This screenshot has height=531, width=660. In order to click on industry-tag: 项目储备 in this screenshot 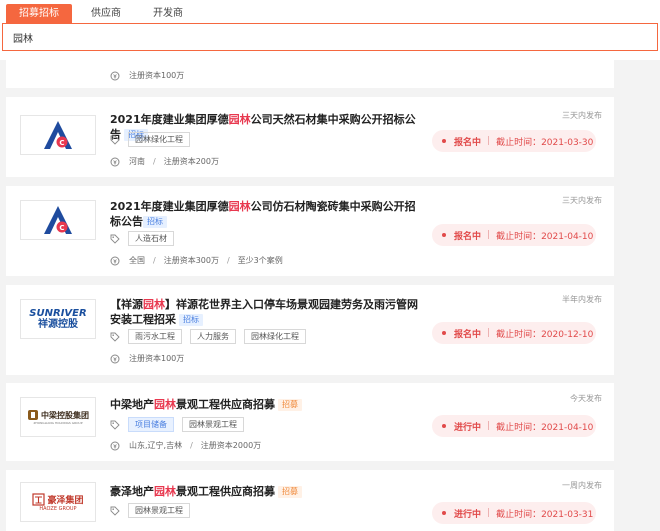, I will do `click(151, 424)`.